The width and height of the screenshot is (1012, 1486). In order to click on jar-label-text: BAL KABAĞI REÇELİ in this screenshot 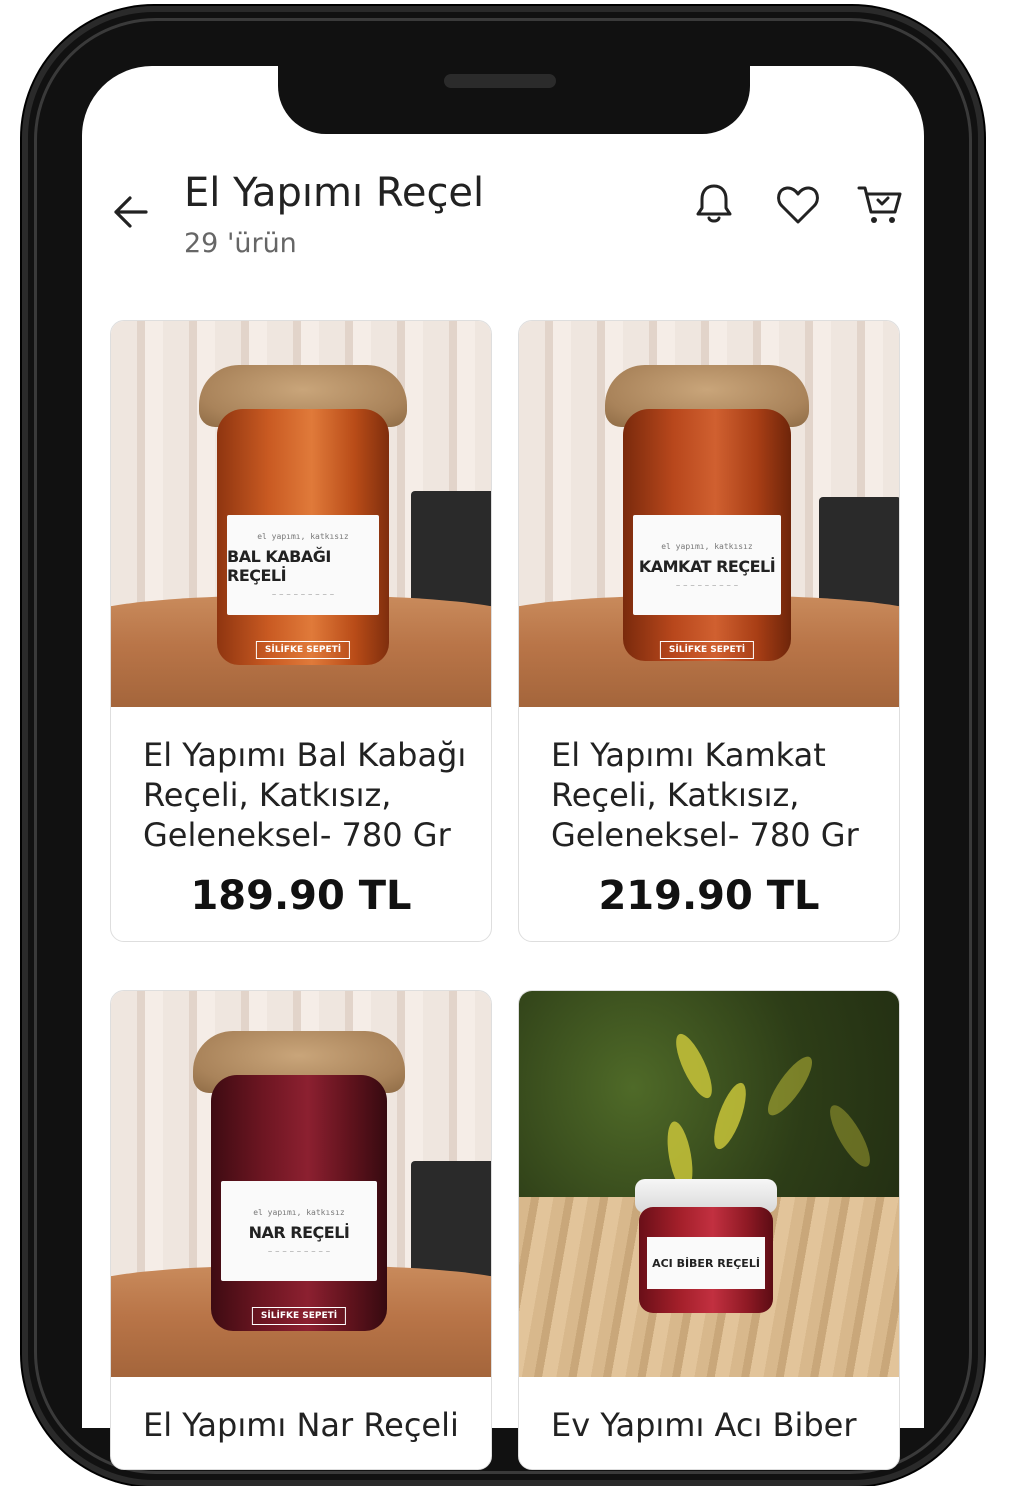, I will do `click(279, 566)`.